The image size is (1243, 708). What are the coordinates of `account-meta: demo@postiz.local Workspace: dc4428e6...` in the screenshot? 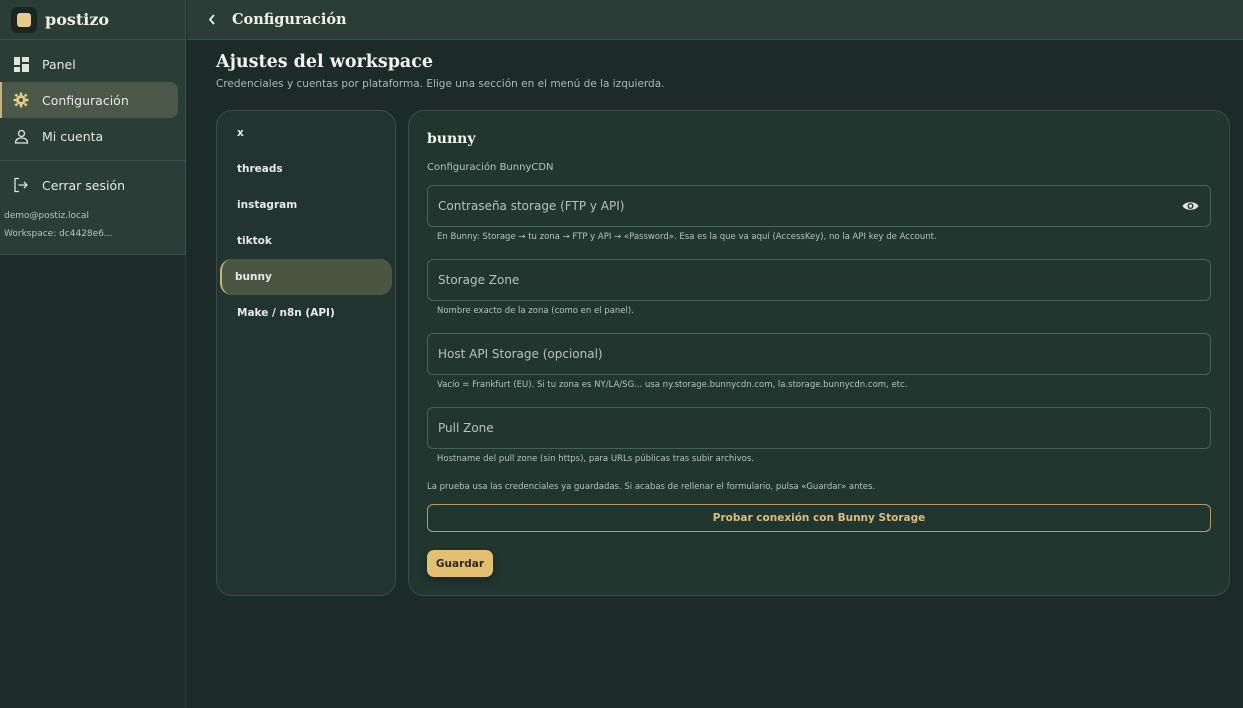 It's located at (92, 225).